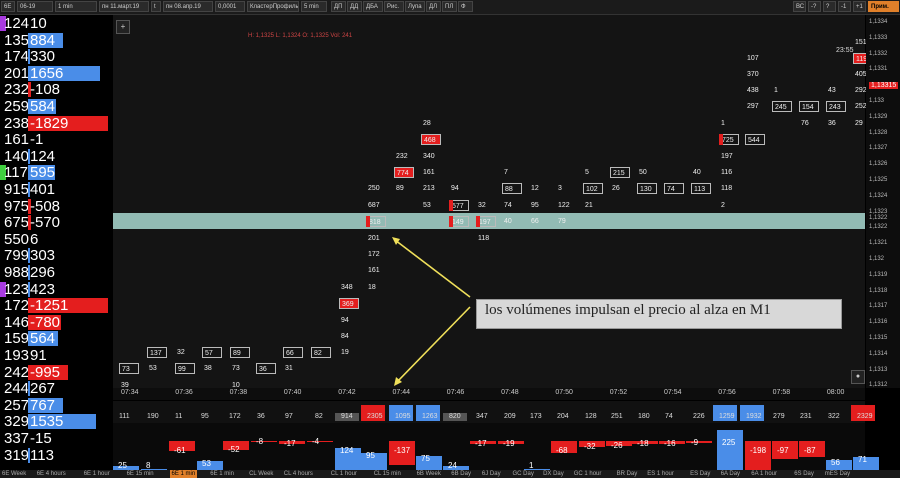 This screenshot has height=478, width=900. I want to click on price-tick: 1,1312, so click(878, 385).